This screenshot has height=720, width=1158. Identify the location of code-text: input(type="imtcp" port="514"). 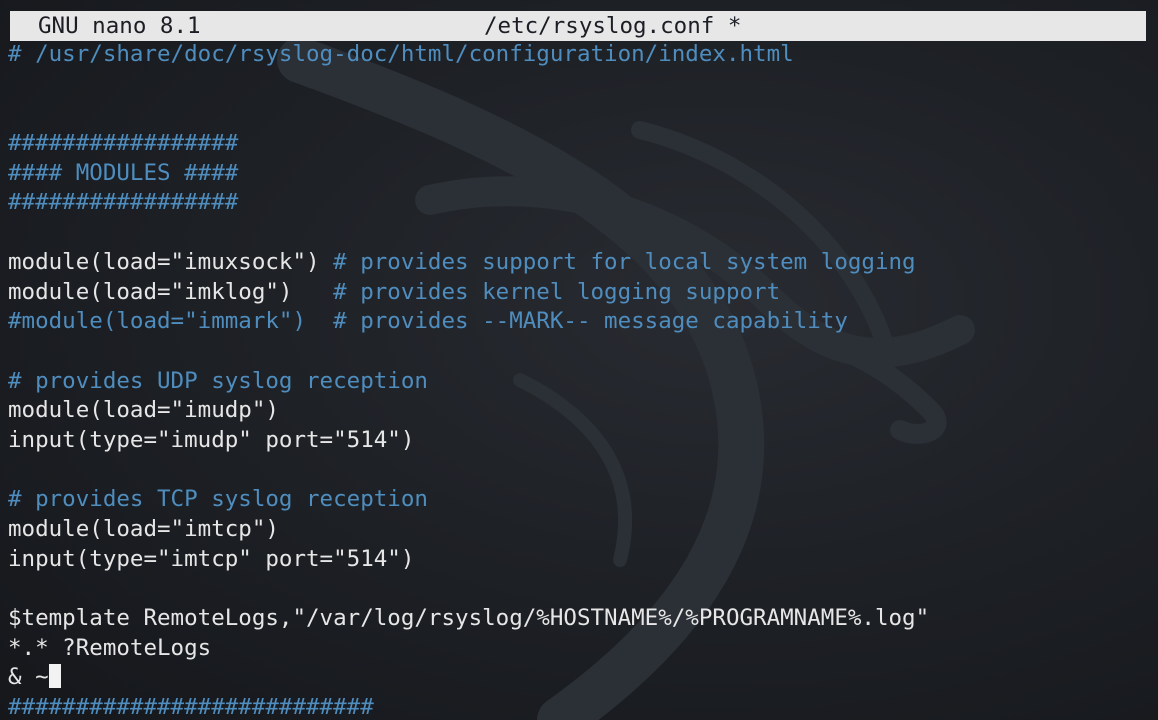
(211, 558).